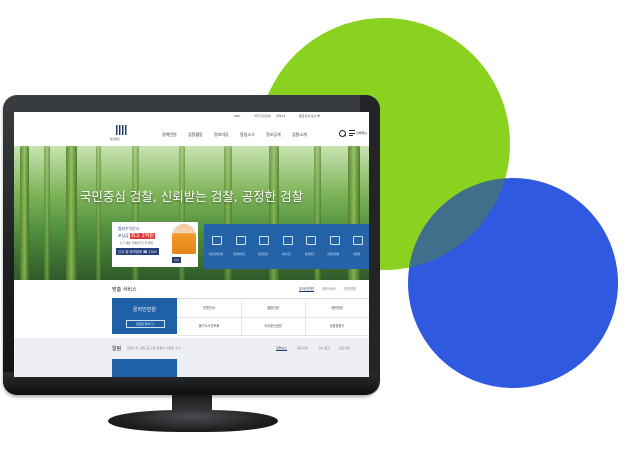 Image resolution: width=630 pixels, height=470 pixels. What do you see at coordinates (136, 243) in the screenshot?
I see `banner-line: 신고 대상: 범죄수익 은닉 행위` at bounding box center [136, 243].